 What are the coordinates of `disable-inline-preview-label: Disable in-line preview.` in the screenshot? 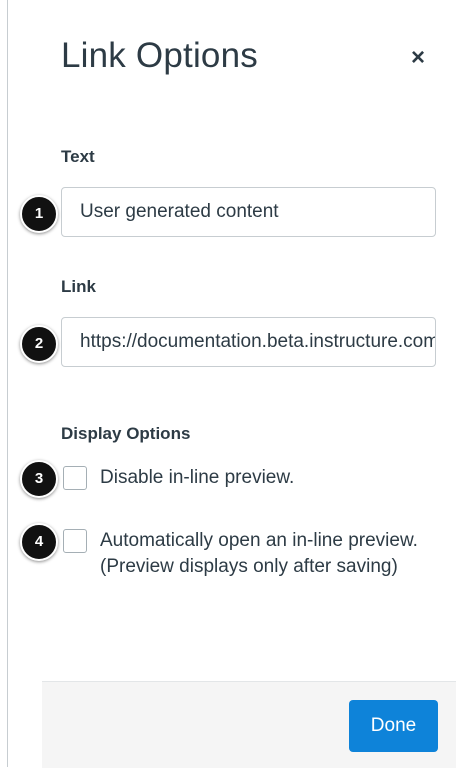 It's located at (260, 478).